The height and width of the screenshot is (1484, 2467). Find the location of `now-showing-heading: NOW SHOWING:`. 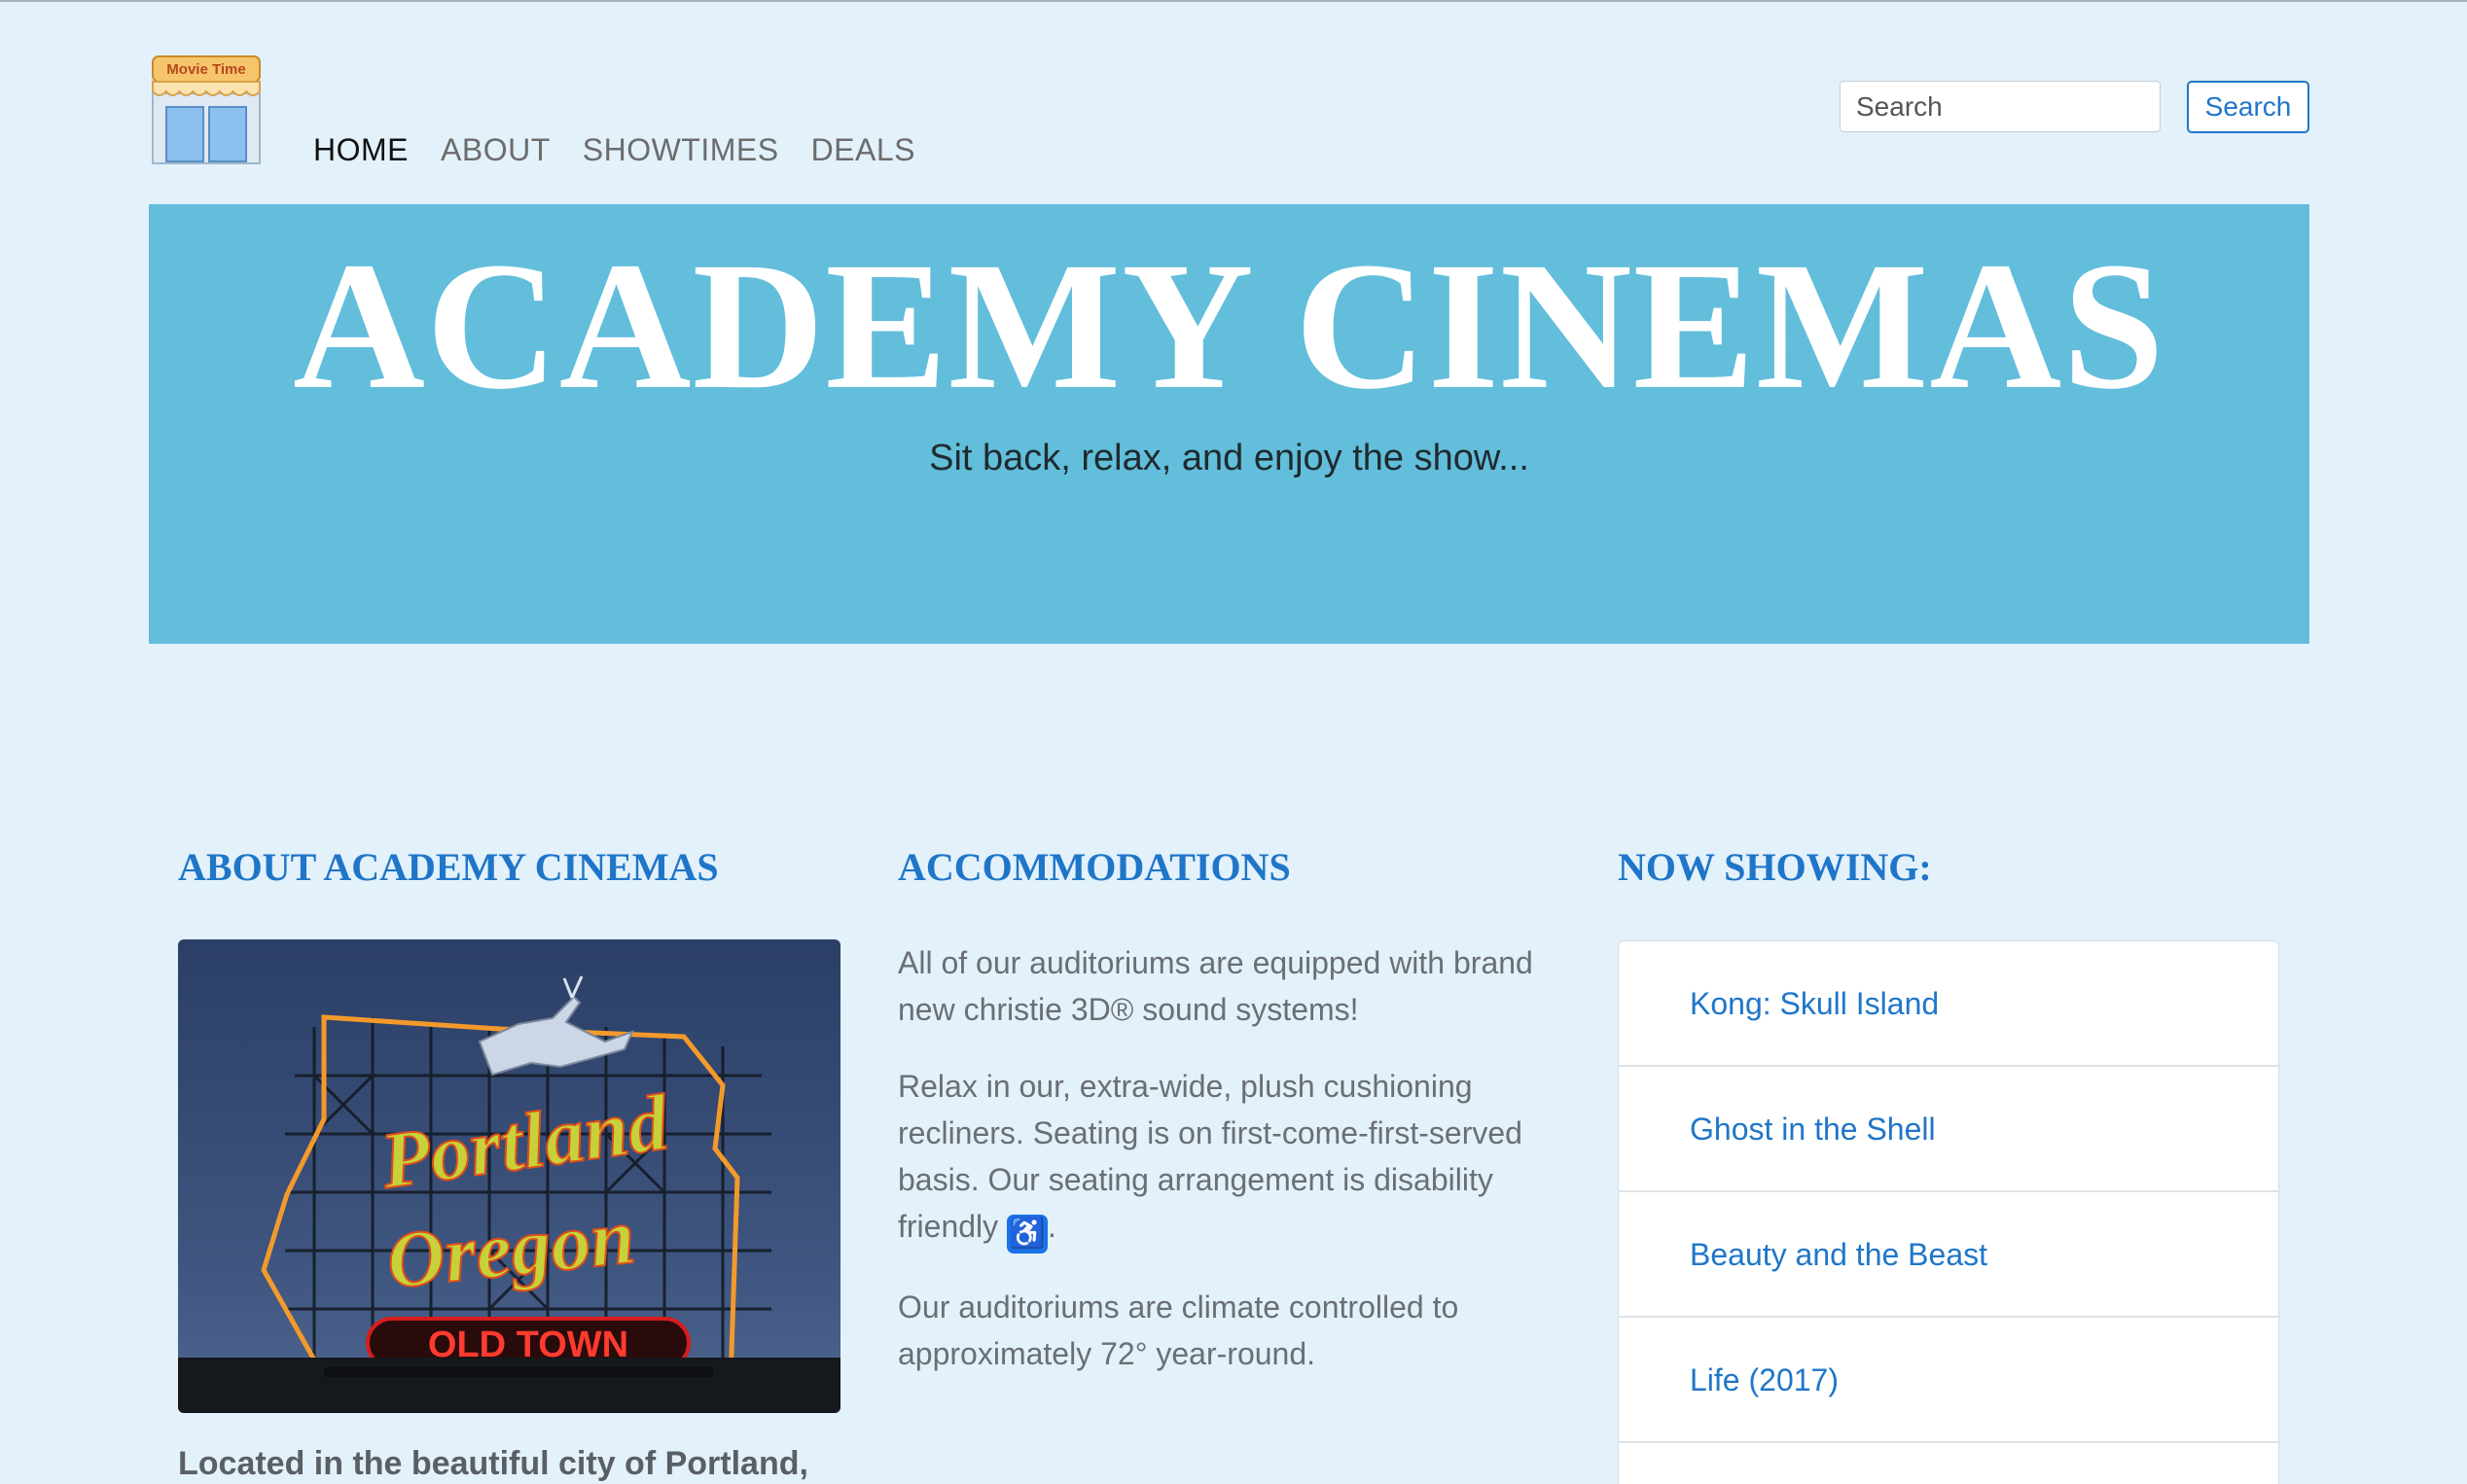

now-showing-heading: NOW SHOWING: is located at coordinates (1775, 867).